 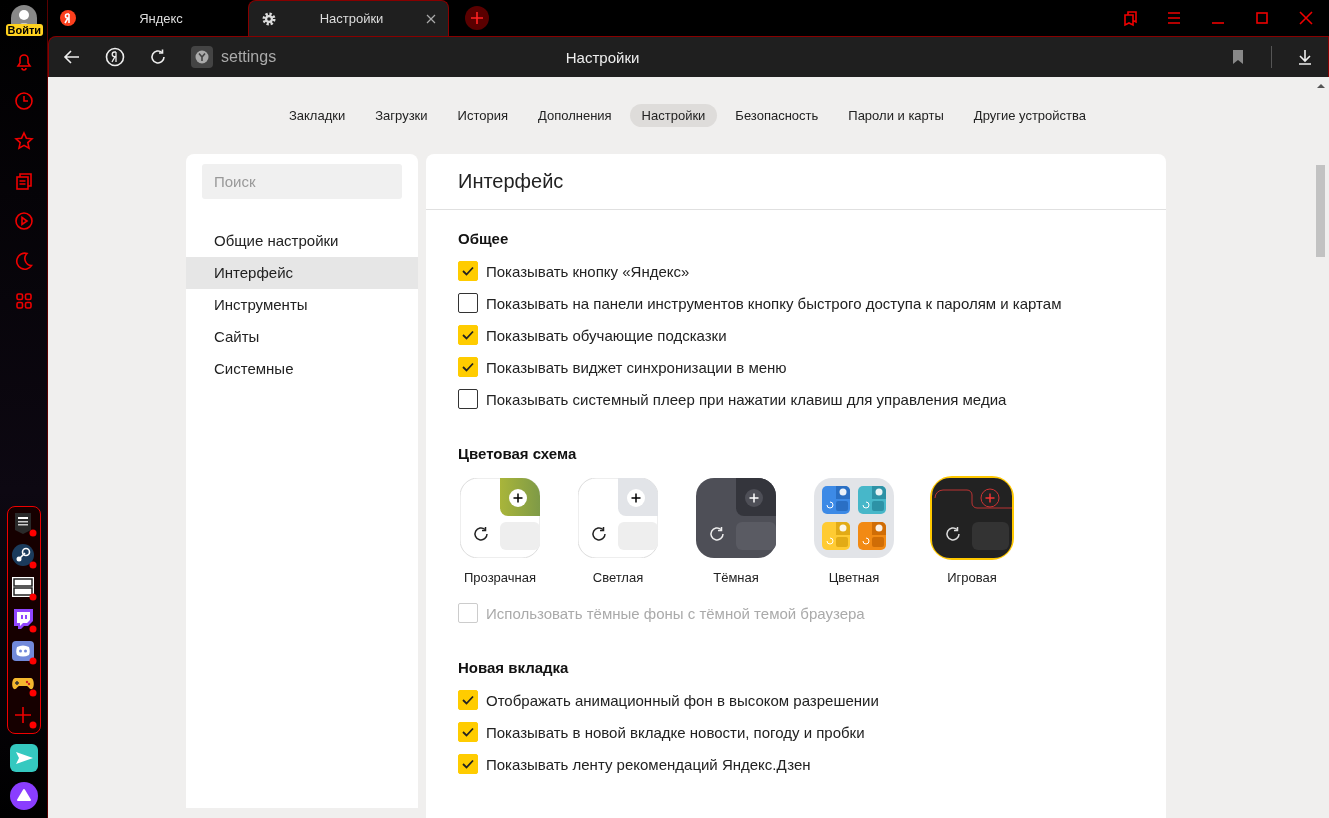 I want to click on settings-tab: Настройки, so click(x=673, y=115).